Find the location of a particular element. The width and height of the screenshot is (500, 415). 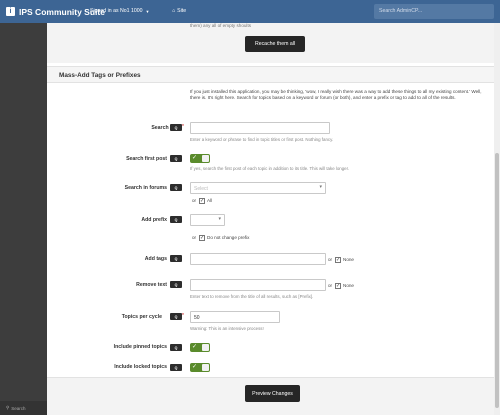

forums-all-label: All is located at coordinates (210, 200).